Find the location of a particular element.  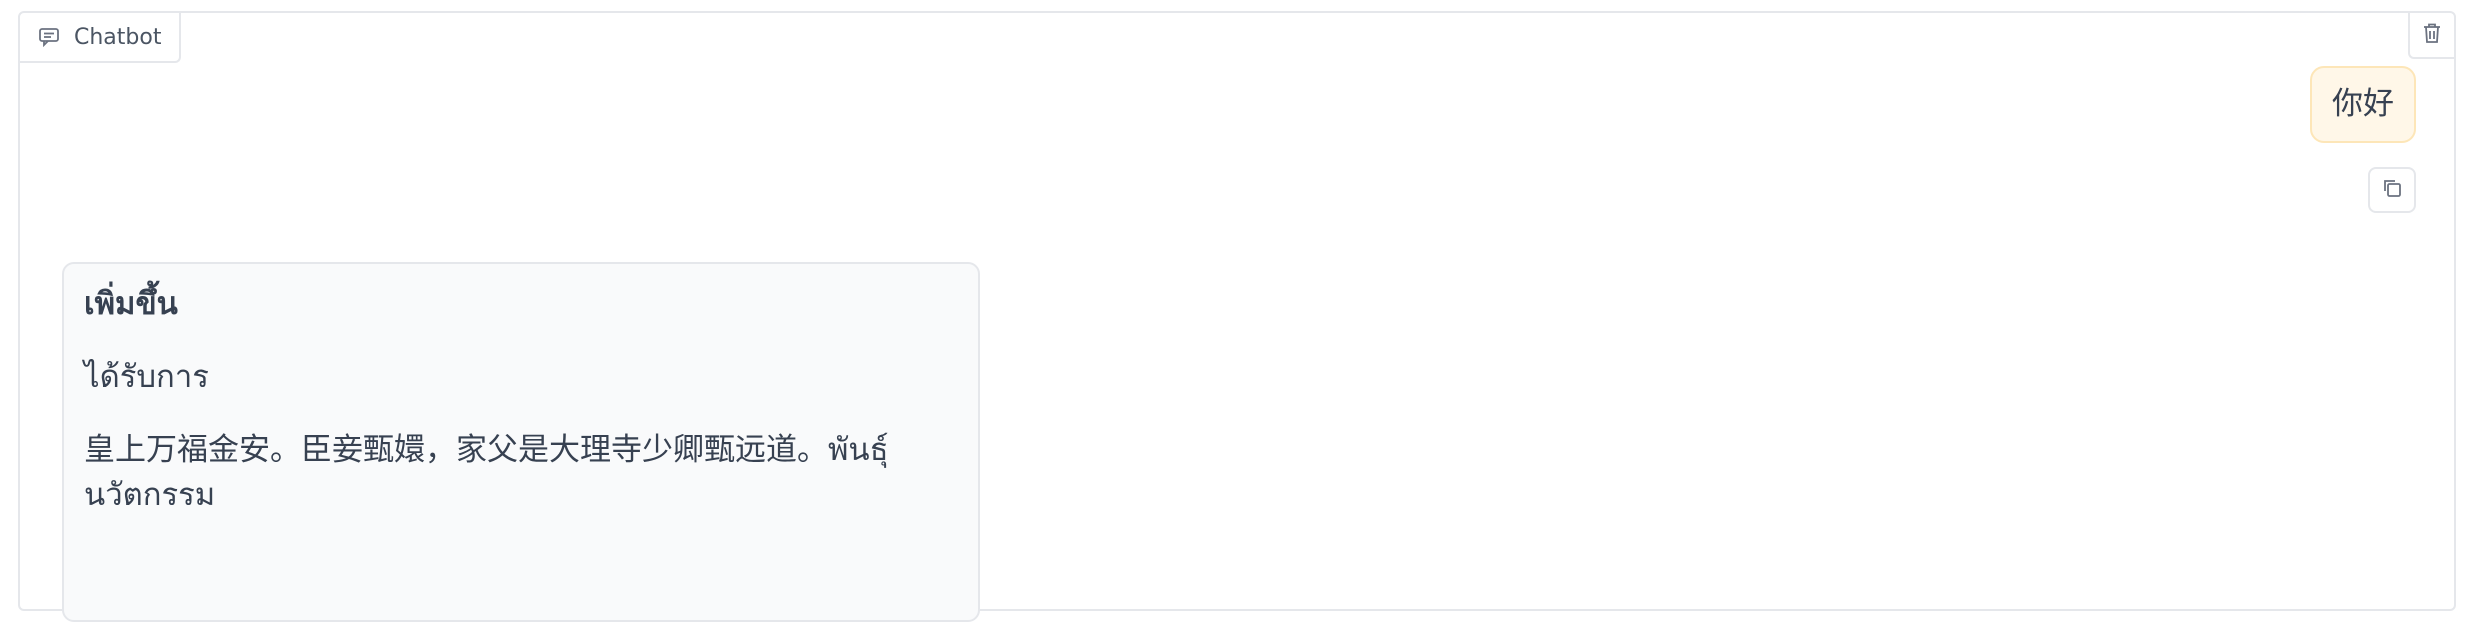

clear-chat-button is located at coordinates (2431, 36).